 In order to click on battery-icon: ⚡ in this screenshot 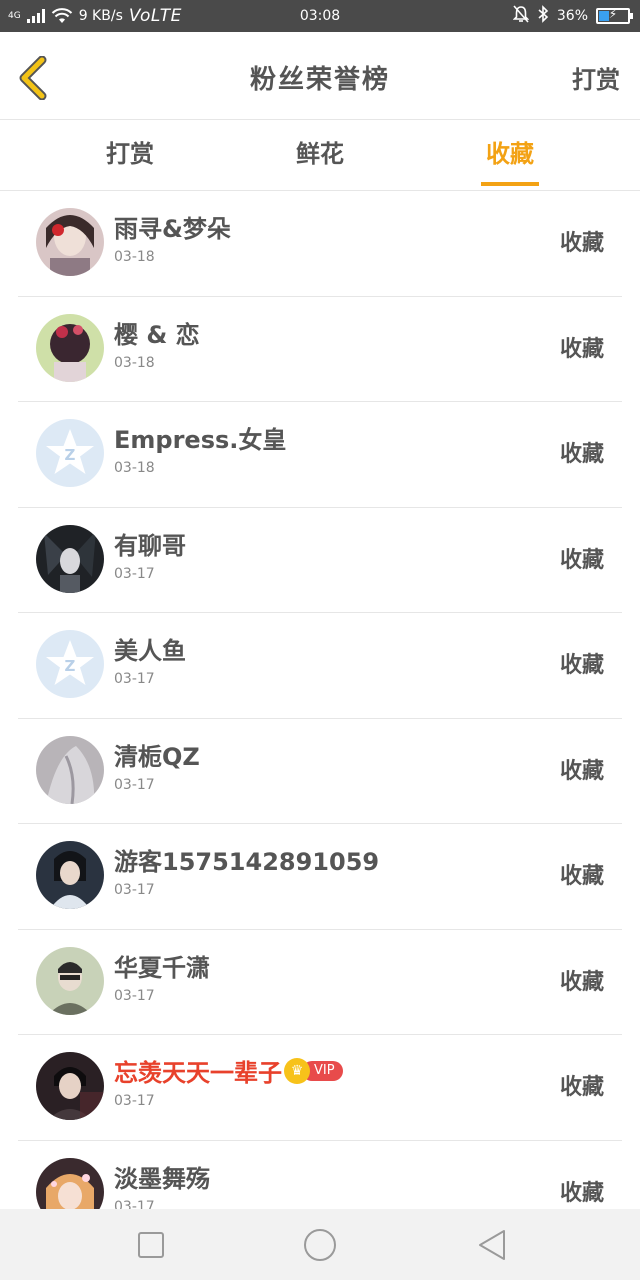, I will do `click(614, 15)`.